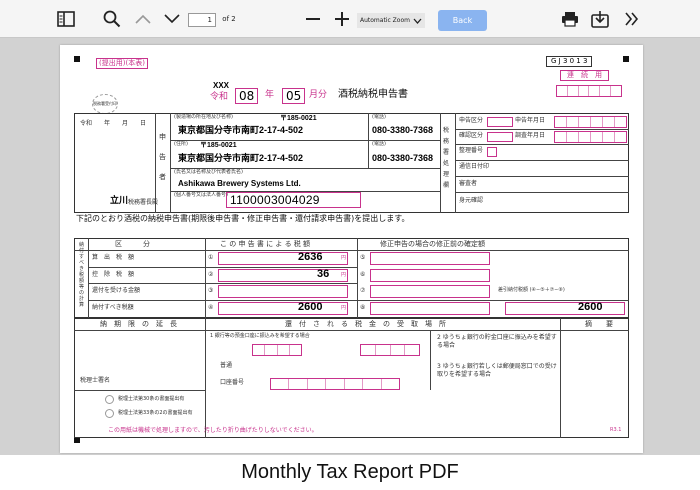 The height and width of the screenshot is (490, 700). What do you see at coordinates (474, 166) in the screenshot?
I see `comm-date-label: 通信日付印` at bounding box center [474, 166].